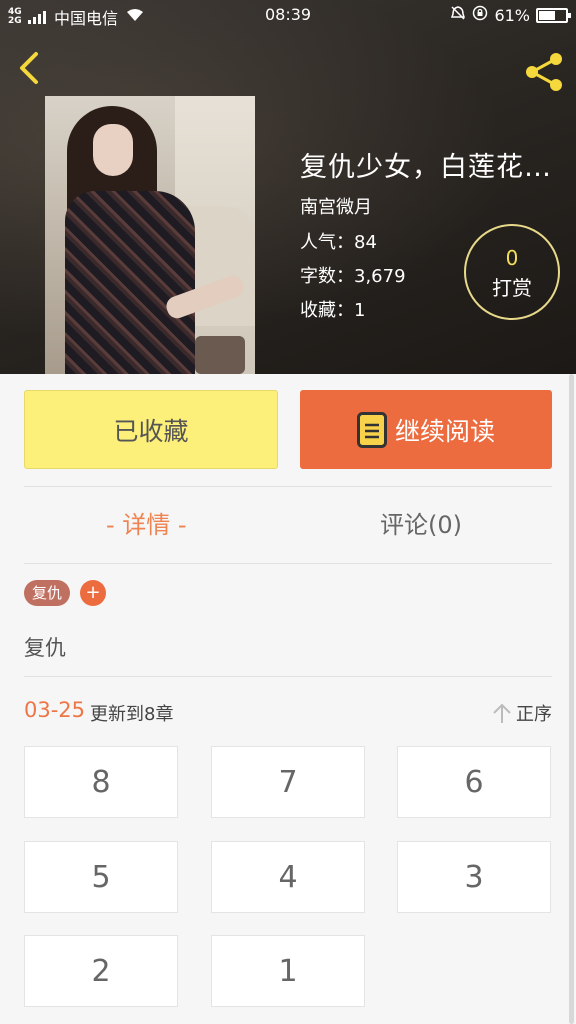  I want to click on reward-button: 0 打赏, so click(512, 272).